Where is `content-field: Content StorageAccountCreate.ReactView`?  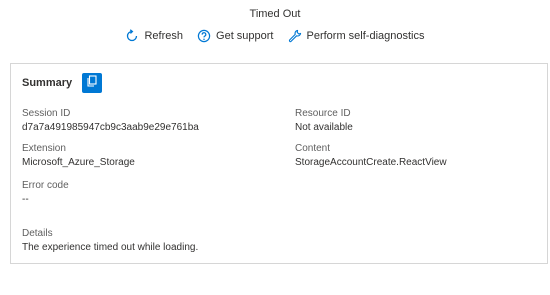 content-field: Content StorageAccountCreate.ReactView is located at coordinates (371, 156).